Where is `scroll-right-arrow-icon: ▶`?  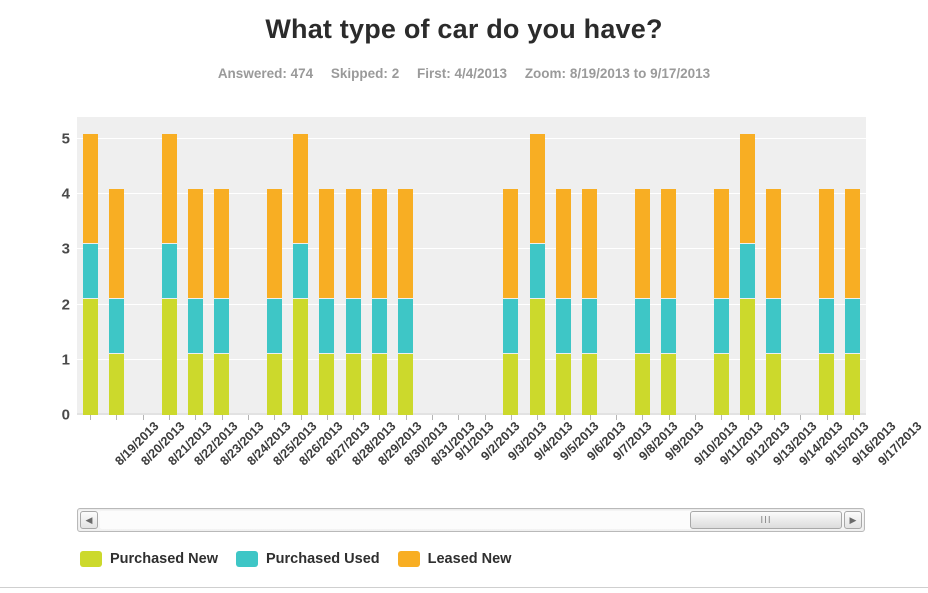
scroll-right-arrow-icon: ▶ is located at coordinates (853, 520).